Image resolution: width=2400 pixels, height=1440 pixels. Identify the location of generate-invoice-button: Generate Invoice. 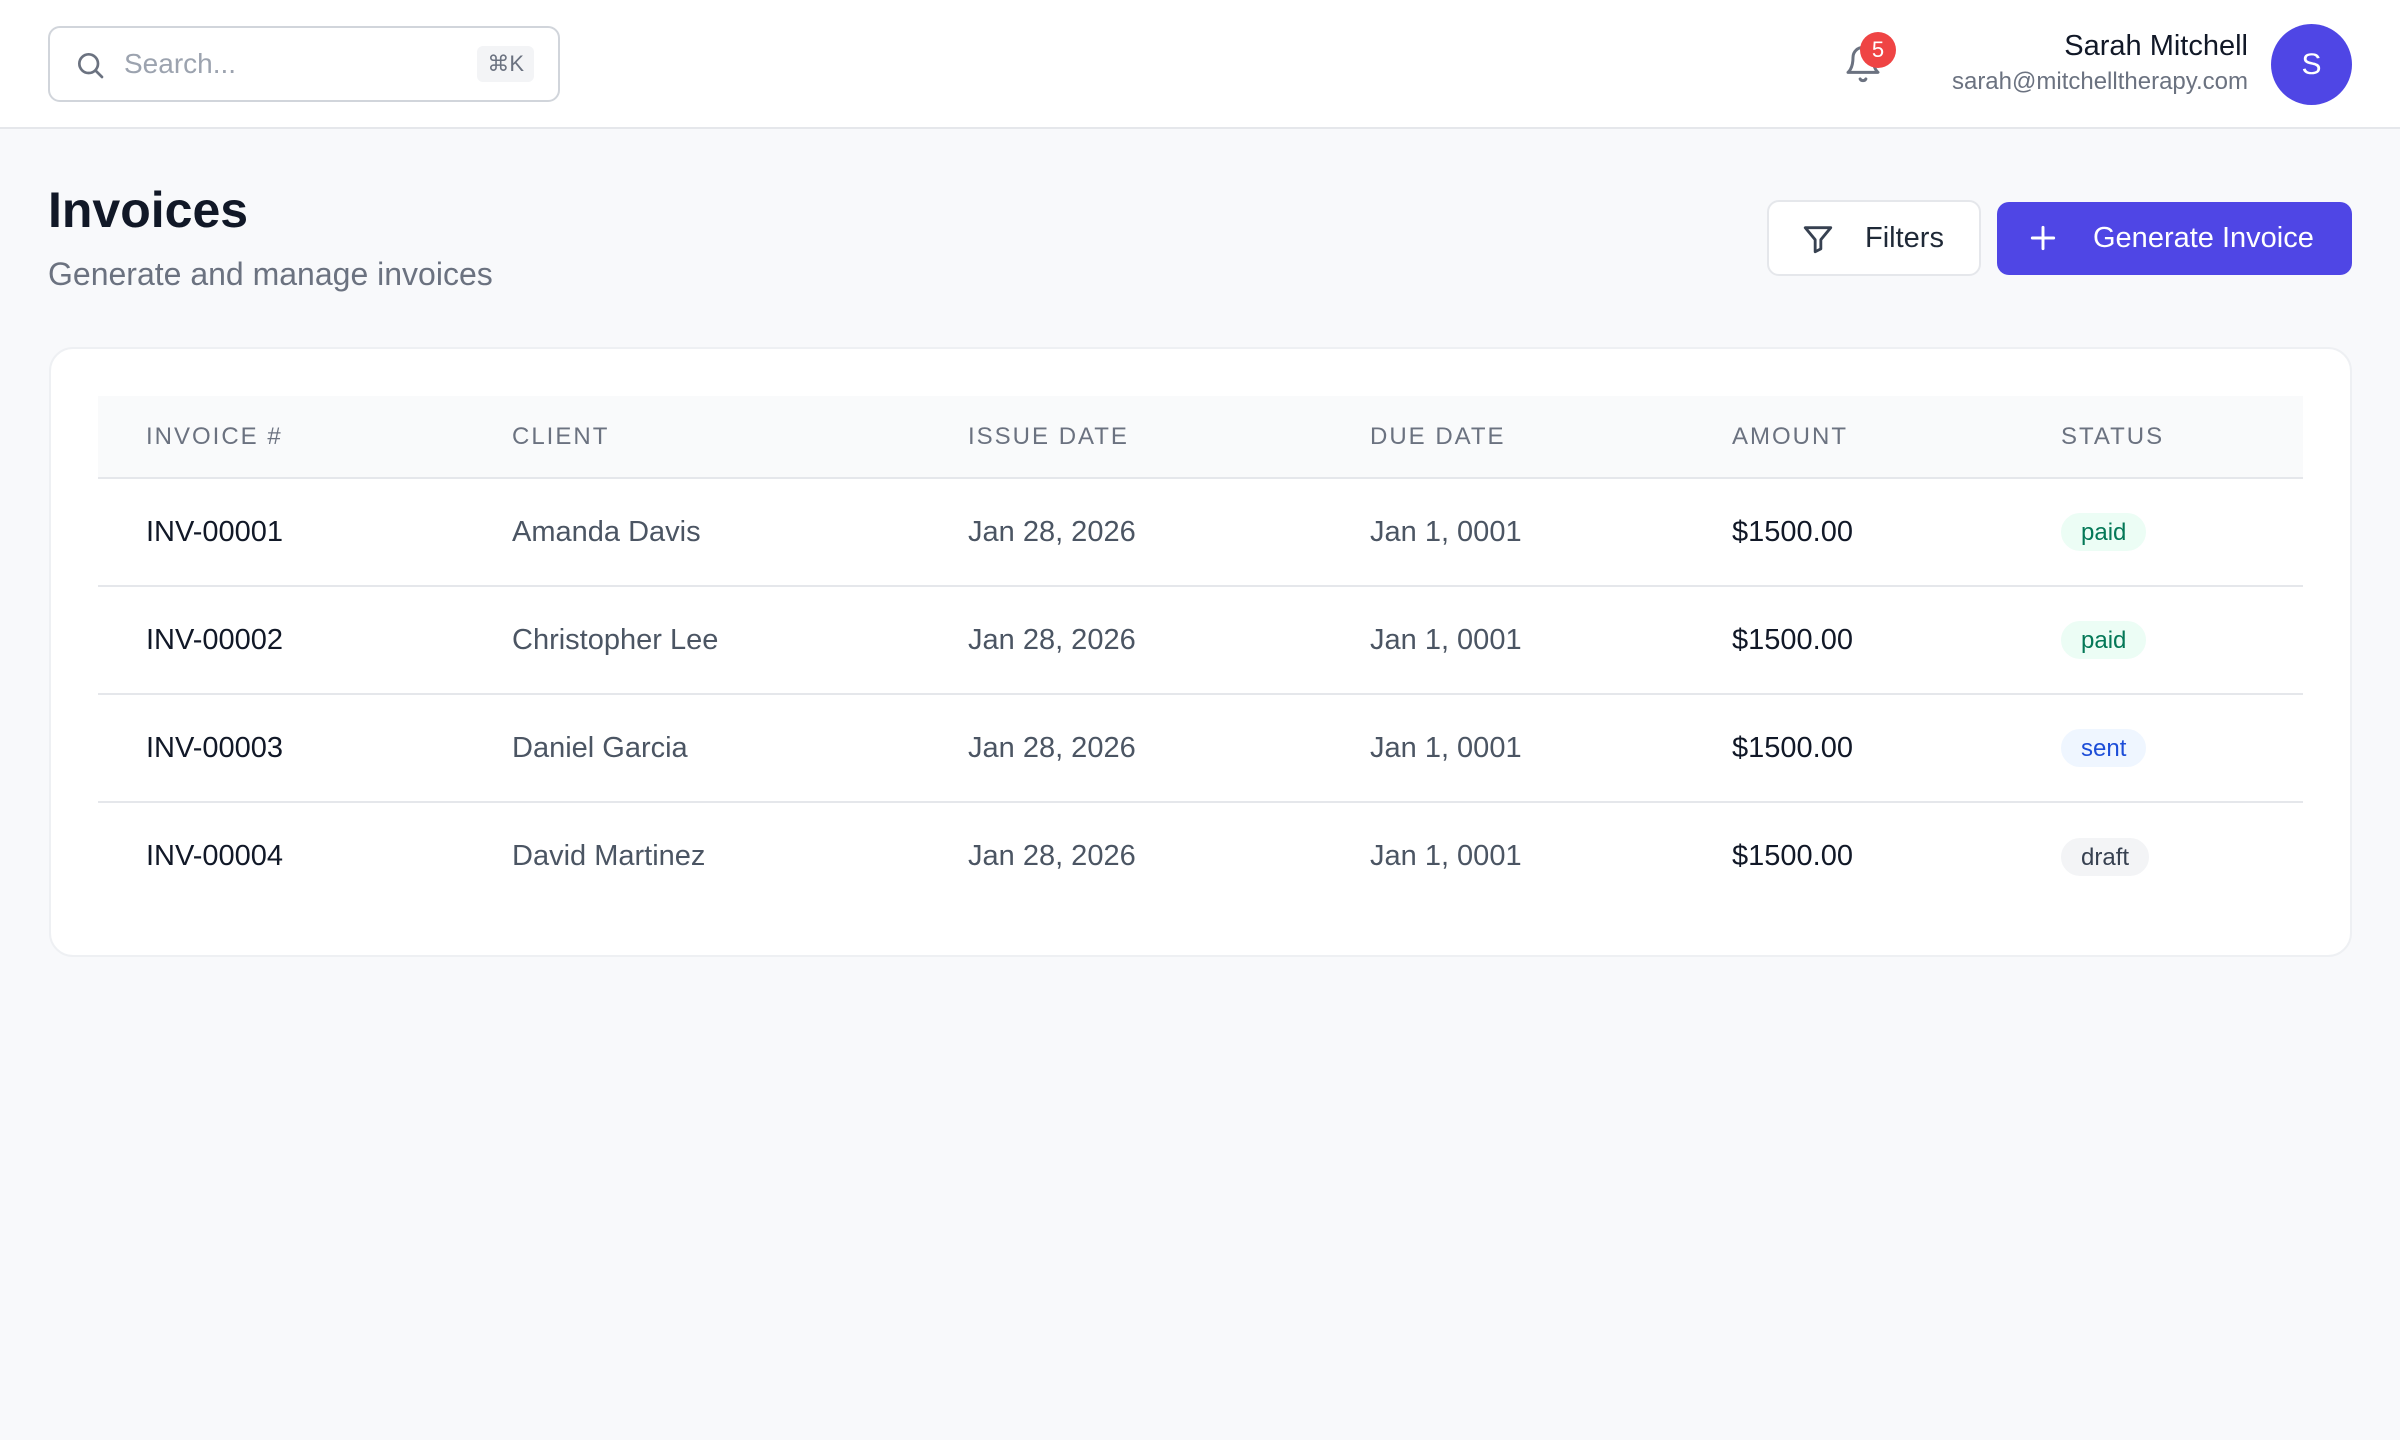
(2174, 238).